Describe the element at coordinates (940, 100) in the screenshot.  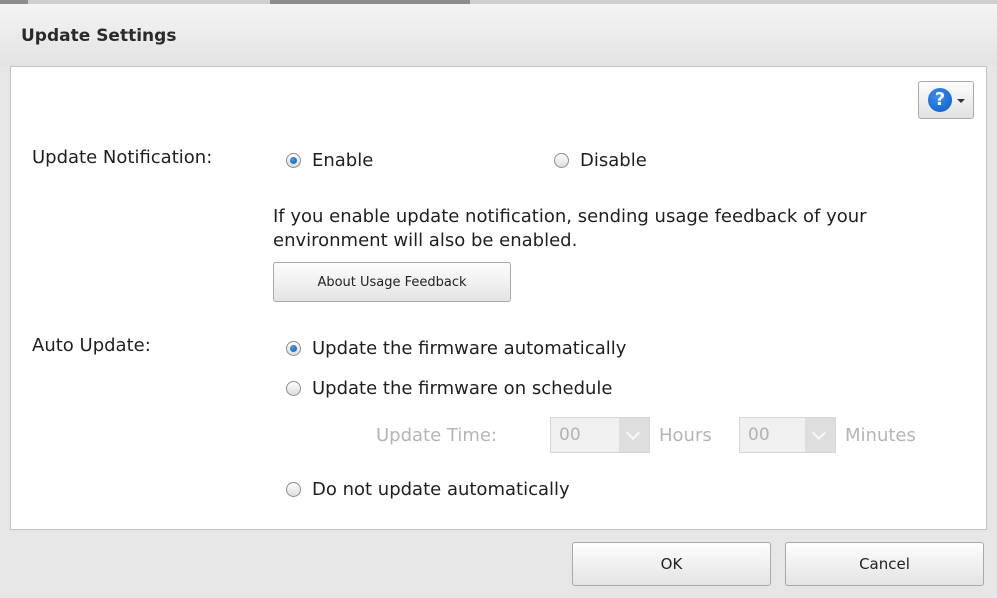
I see `help-icon: ?` at that location.